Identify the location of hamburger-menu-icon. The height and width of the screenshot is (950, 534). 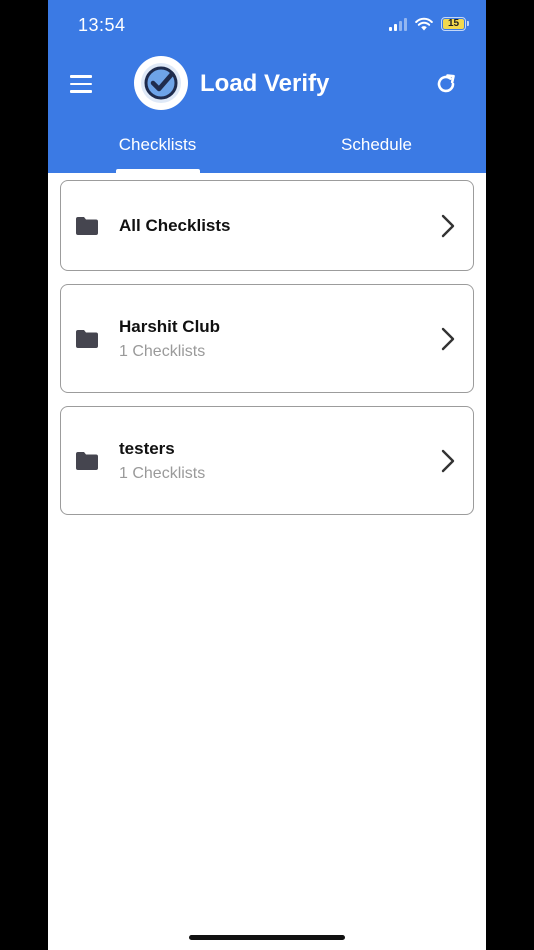
(81, 84).